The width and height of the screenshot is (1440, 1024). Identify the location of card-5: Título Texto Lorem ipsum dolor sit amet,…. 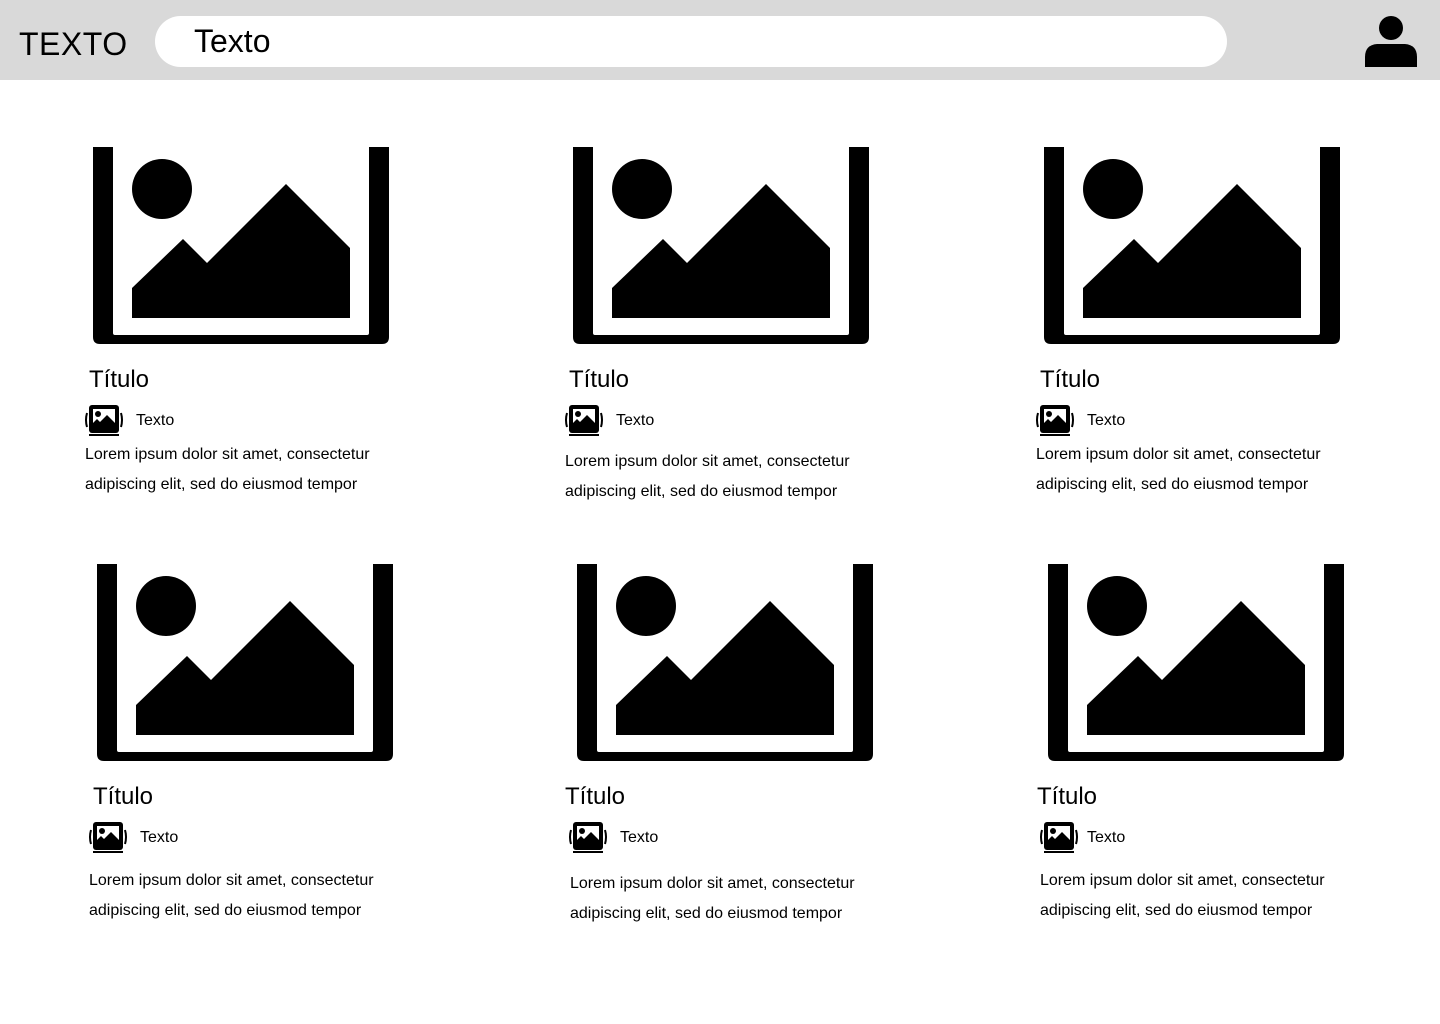
(747, 754).